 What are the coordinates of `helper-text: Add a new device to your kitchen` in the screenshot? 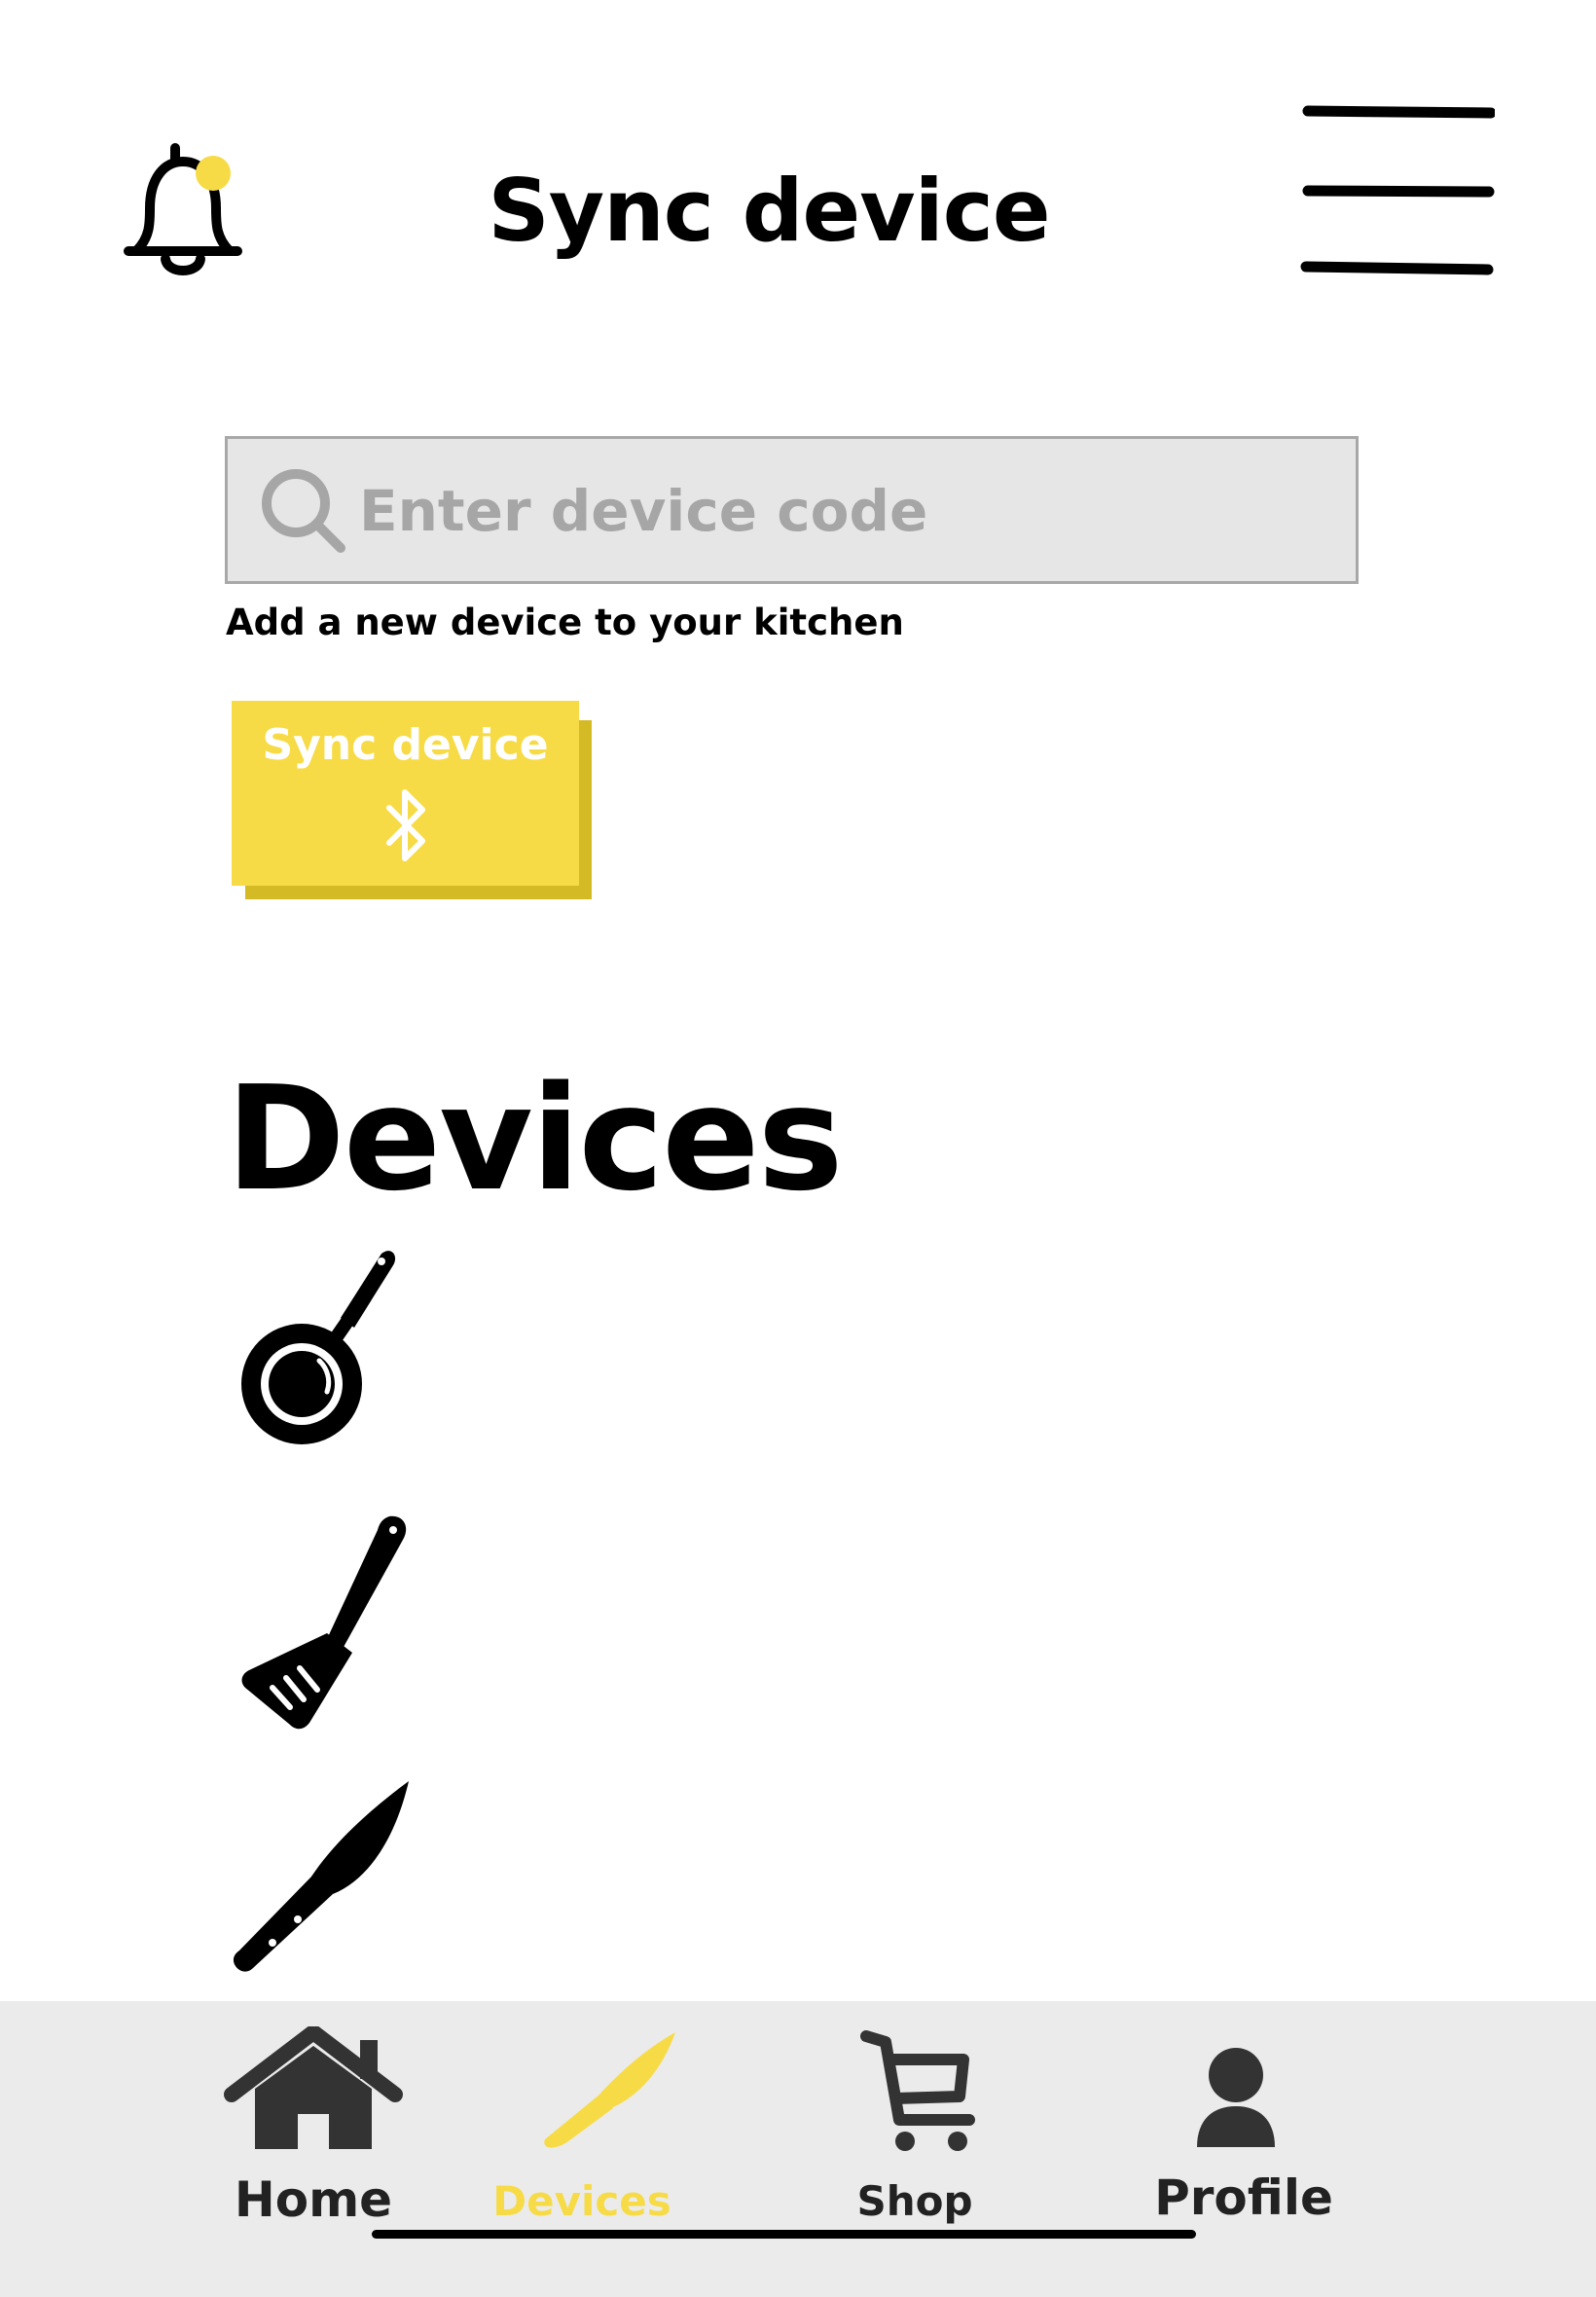 It's located at (565, 622).